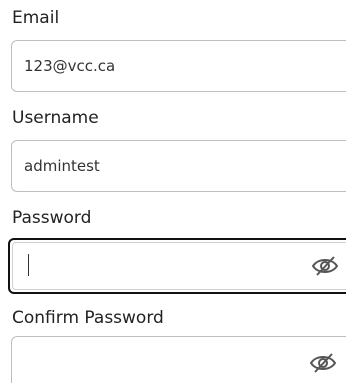  What do you see at coordinates (52, 218) in the screenshot?
I see `password-label: Password` at bounding box center [52, 218].